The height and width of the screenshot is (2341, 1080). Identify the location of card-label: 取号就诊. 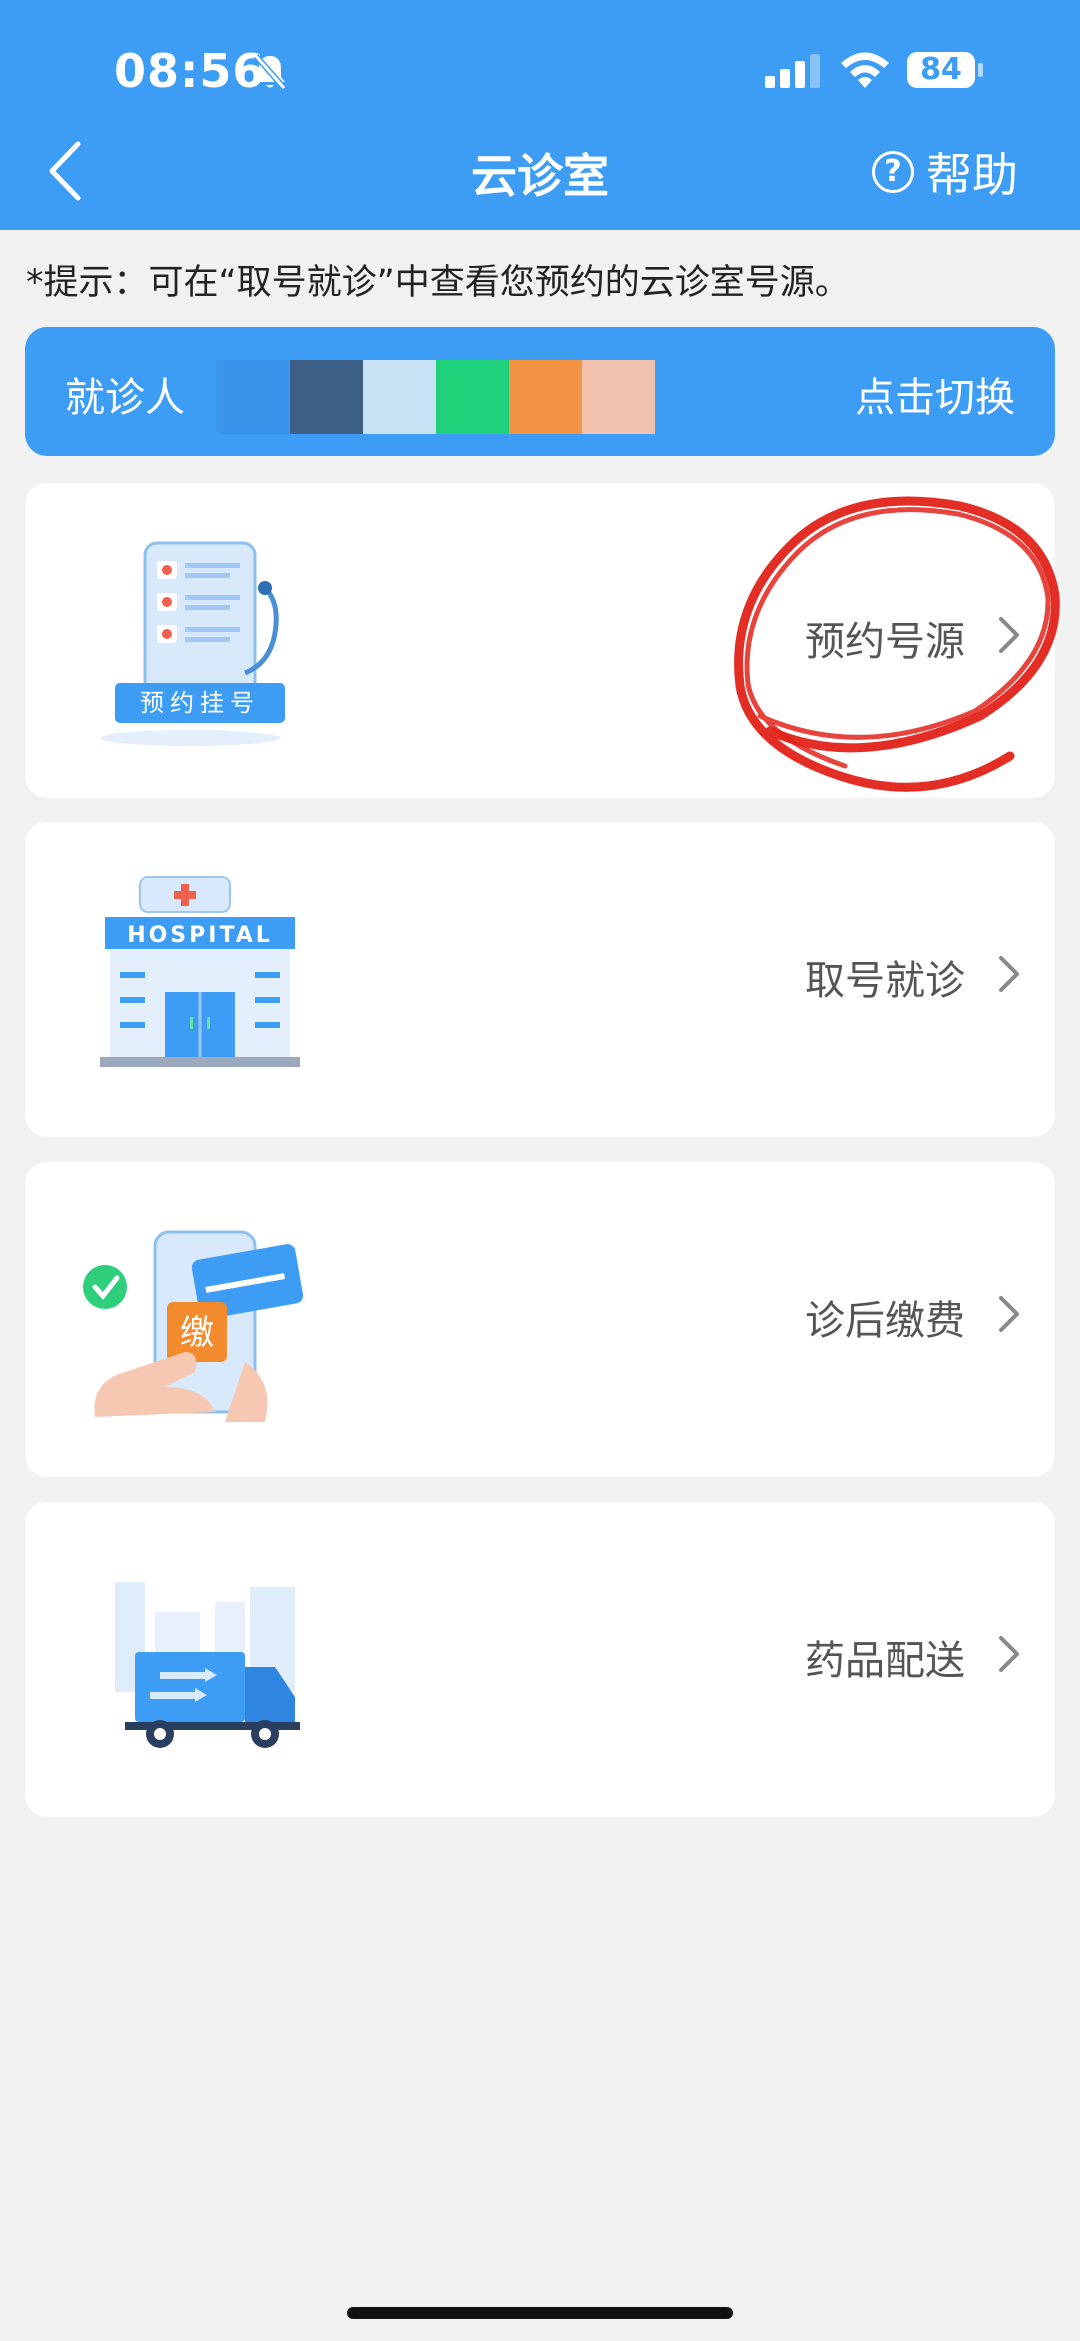
(885, 981).